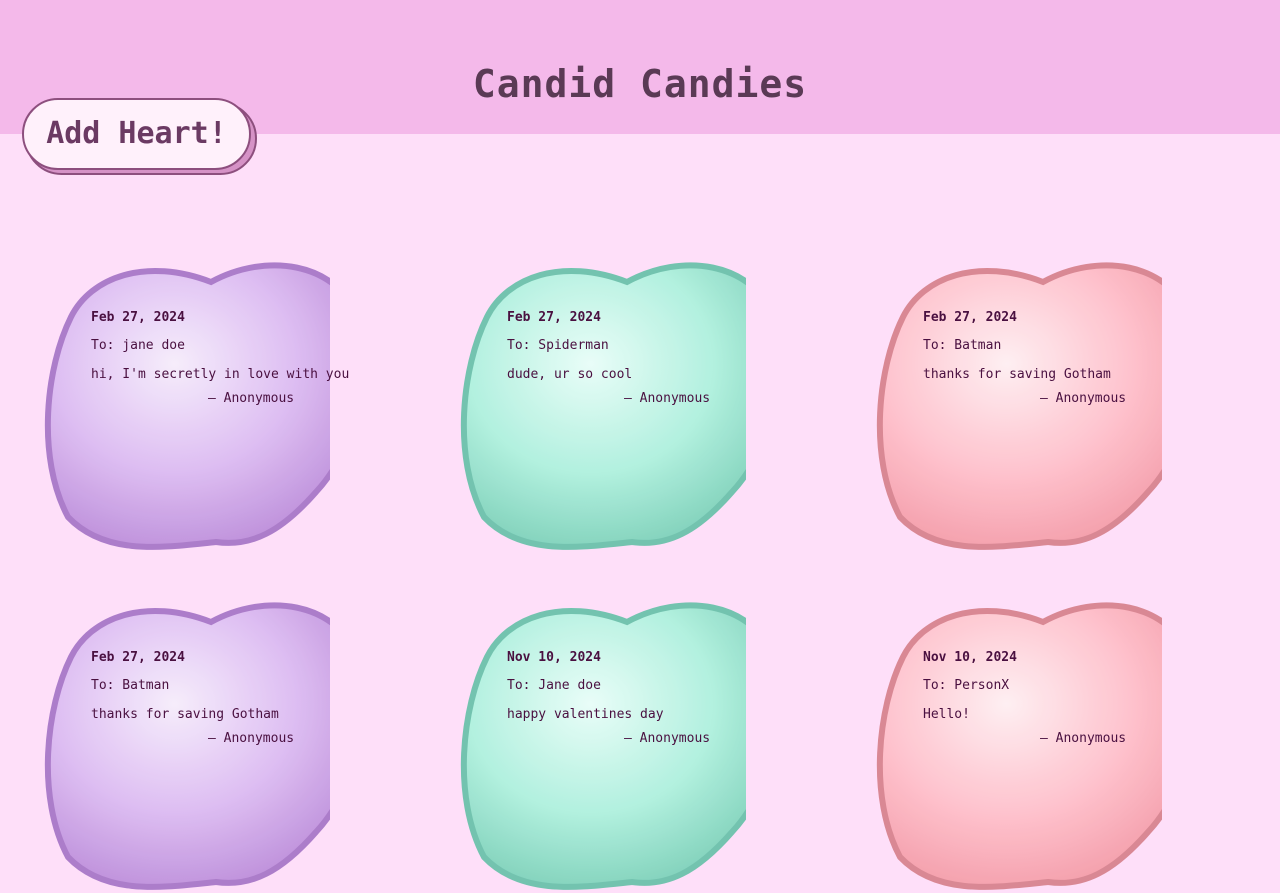 This screenshot has width=1280, height=893. Describe the element at coordinates (220, 374) in the screenshot. I see `heart-message: hi, I'm secretly in love with you` at that location.